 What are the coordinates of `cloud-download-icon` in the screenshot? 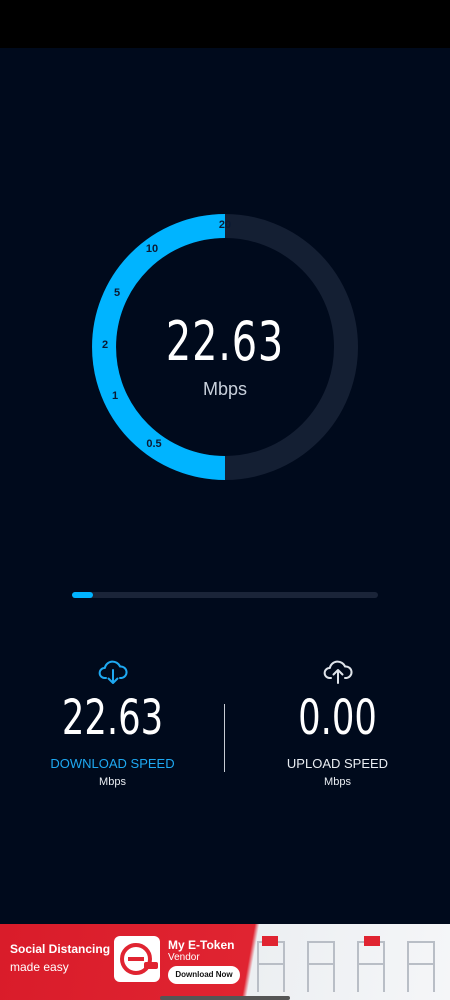 It's located at (113, 672).